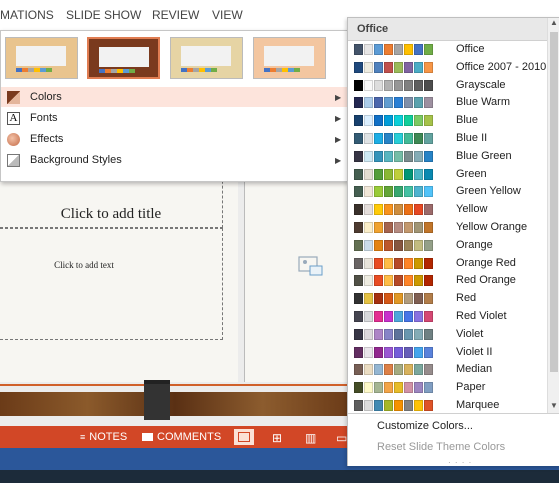  I want to click on tab-animations: MATIONS, so click(27, 15).